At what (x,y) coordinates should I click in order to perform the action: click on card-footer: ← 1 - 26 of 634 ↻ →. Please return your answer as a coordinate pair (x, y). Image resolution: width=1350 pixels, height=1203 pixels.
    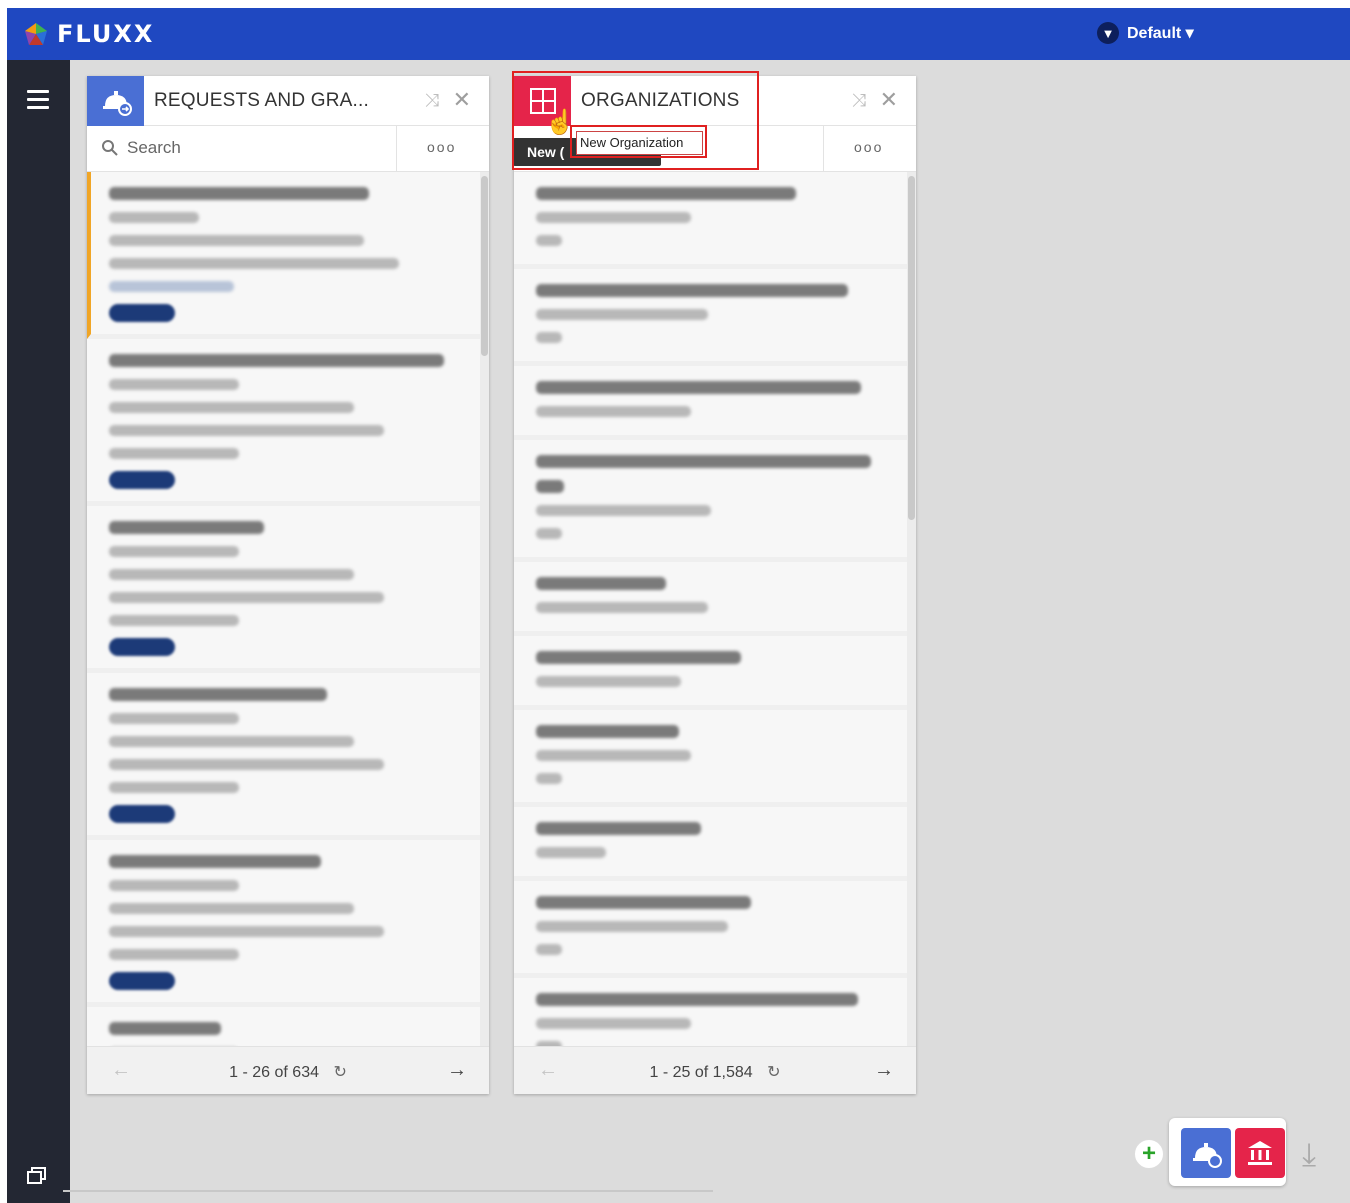
    Looking at the image, I should click on (288, 1070).